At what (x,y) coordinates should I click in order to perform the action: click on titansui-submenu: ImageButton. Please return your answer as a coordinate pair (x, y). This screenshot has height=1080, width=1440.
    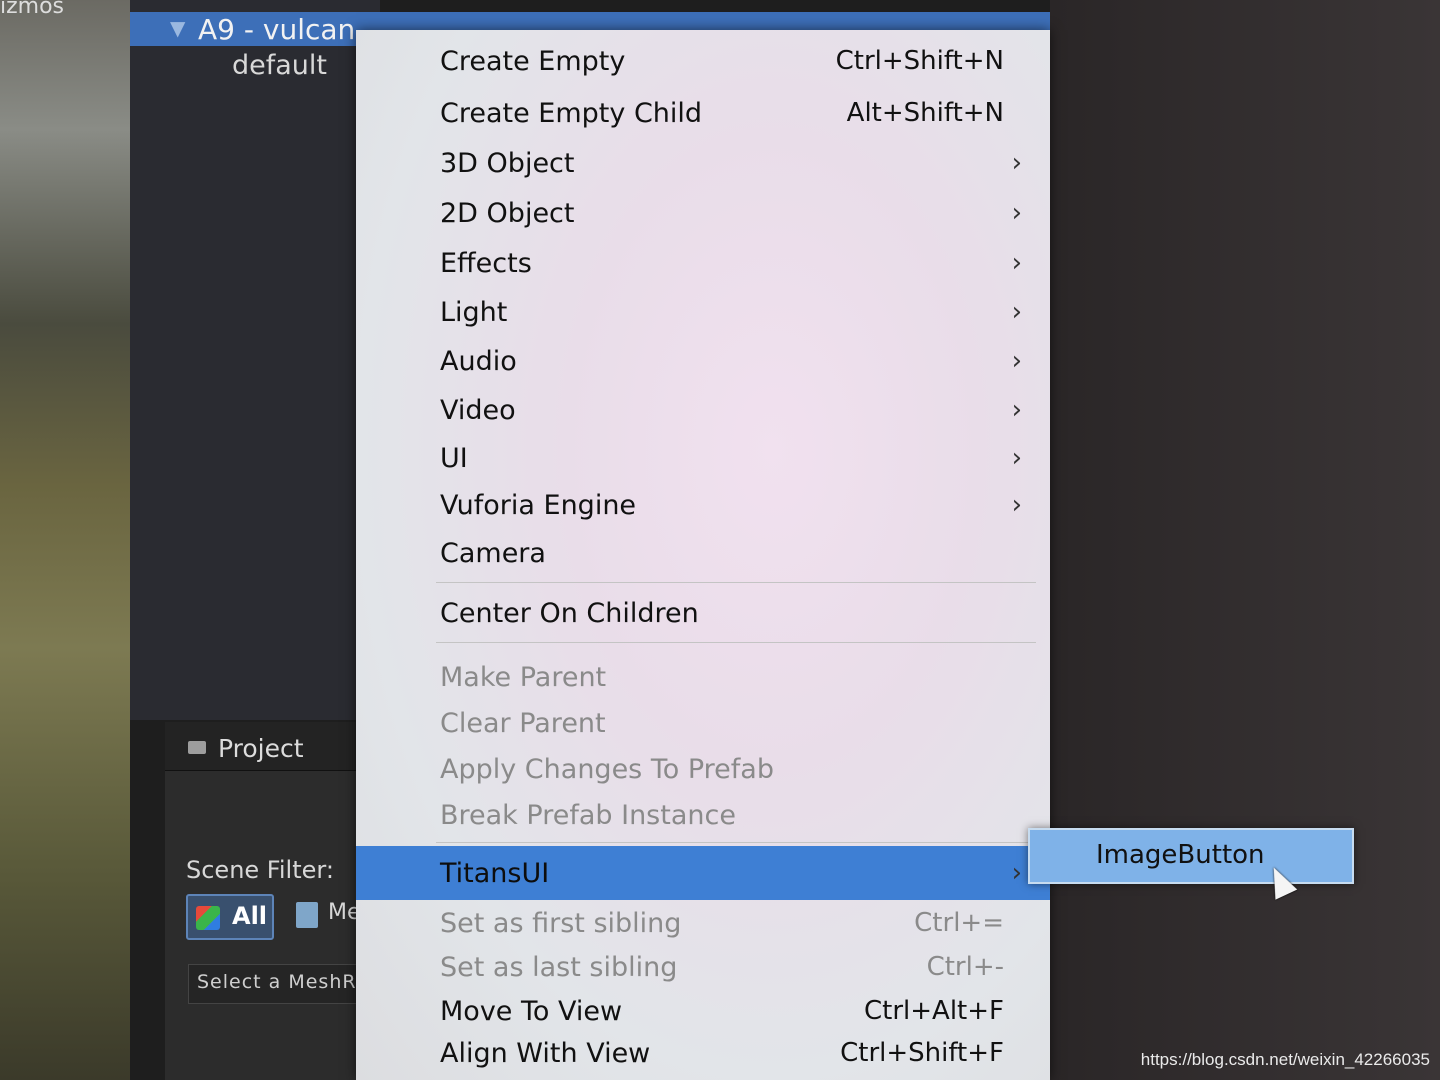
    Looking at the image, I should click on (1191, 856).